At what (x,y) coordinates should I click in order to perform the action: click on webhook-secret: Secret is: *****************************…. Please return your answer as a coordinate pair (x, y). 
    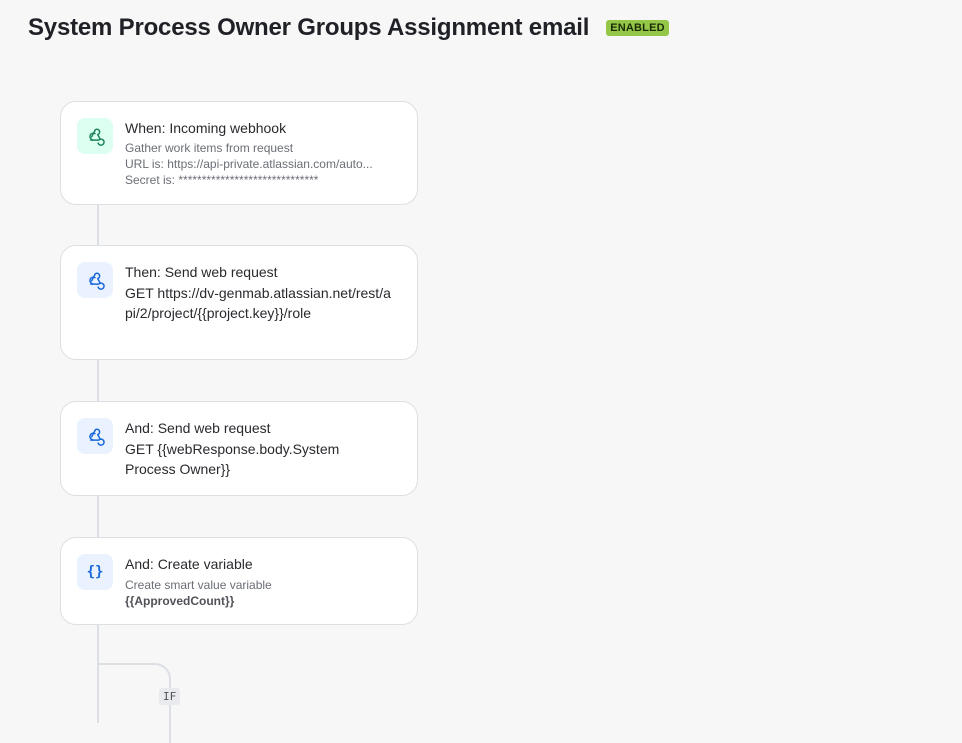
    Looking at the image, I should click on (222, 180).